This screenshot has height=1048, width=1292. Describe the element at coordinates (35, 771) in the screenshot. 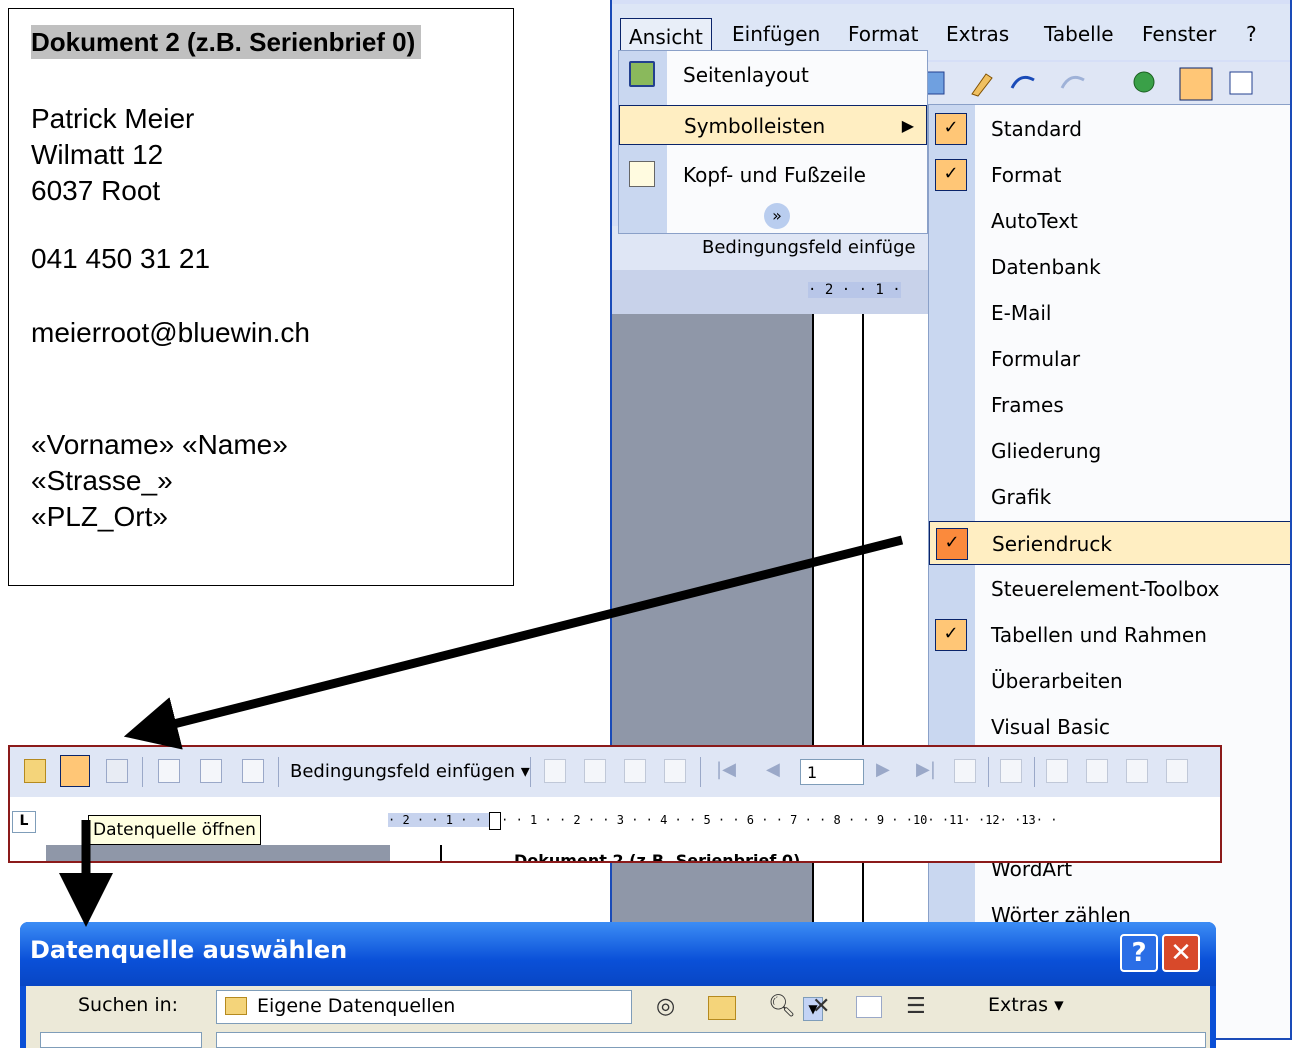

I see `main-document-setup-icon` at that location.